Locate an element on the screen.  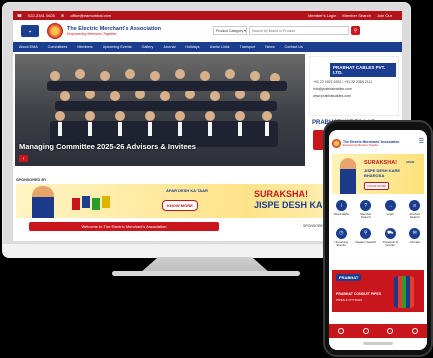
mobile-tagline: Empowering Members Together is located at coordinates (361, 145).